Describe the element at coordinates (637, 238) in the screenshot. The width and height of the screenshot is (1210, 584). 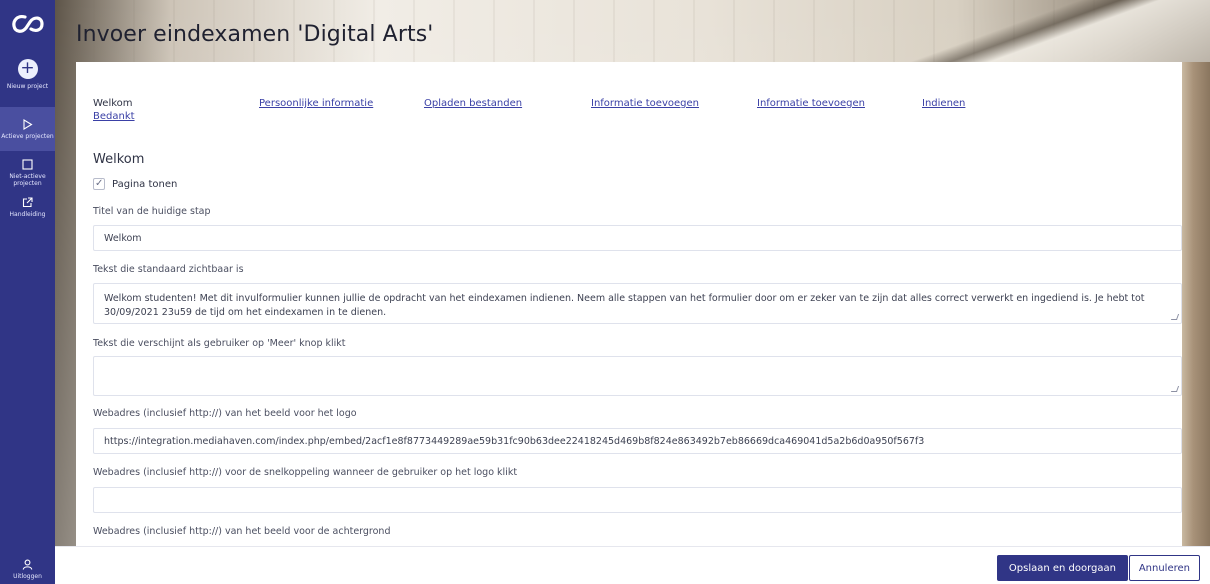
I see `step-title-input: Welkom` at that location.